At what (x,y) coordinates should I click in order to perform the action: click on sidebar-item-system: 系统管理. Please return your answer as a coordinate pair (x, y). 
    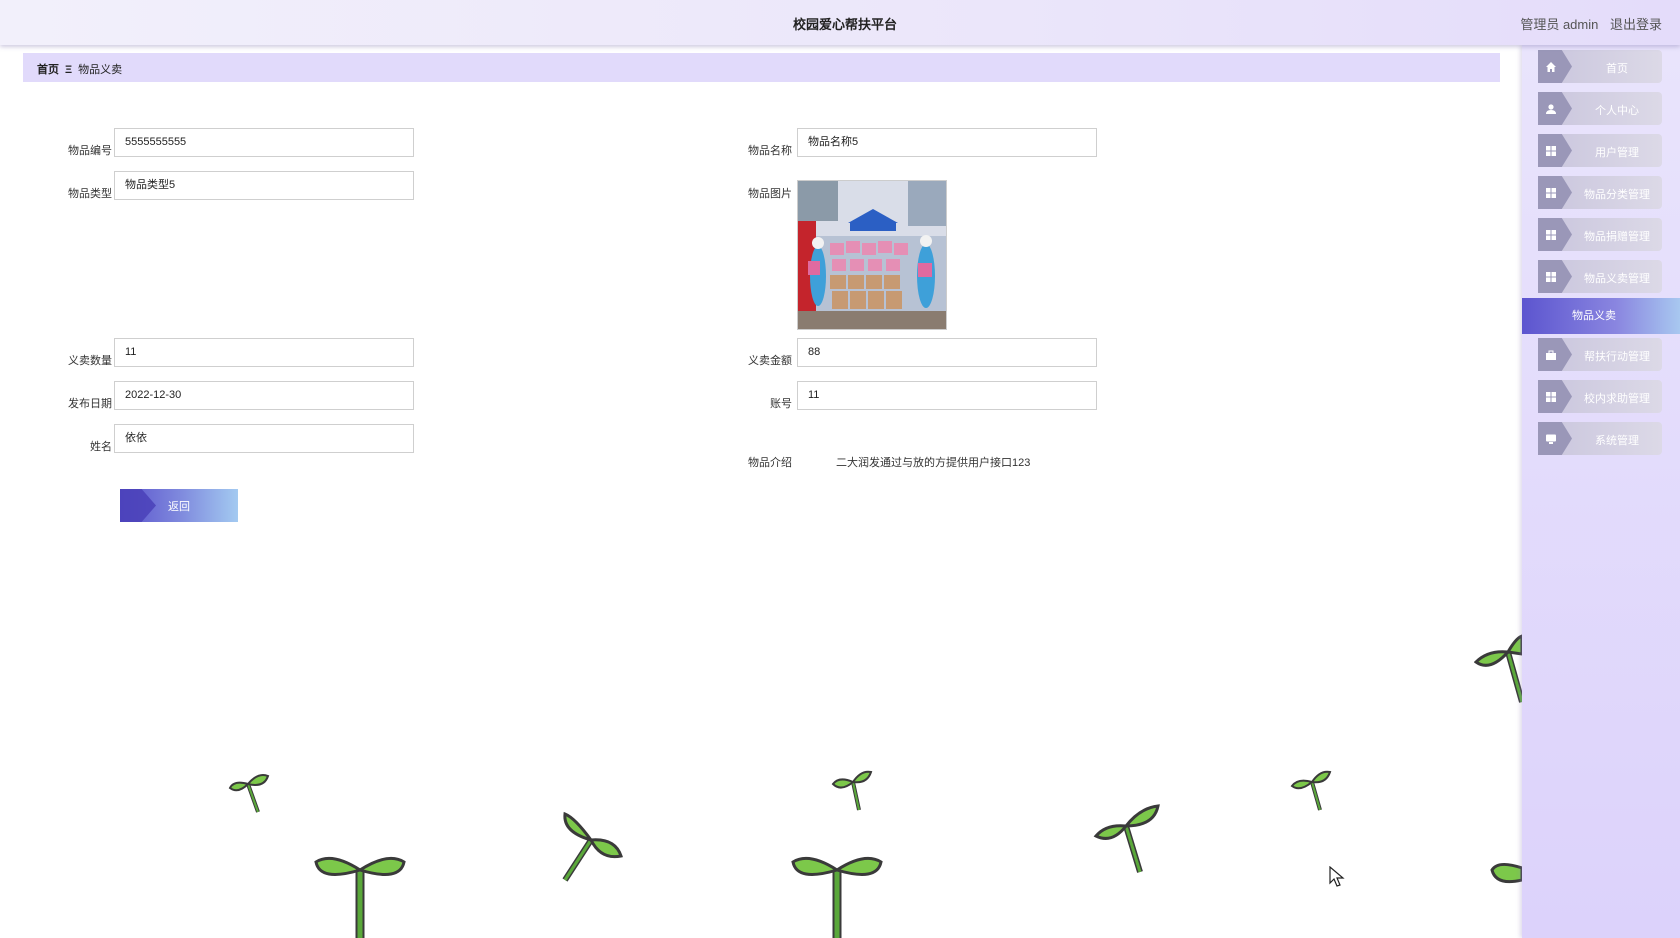
    Looking at the image, I should click on (1600, 438).